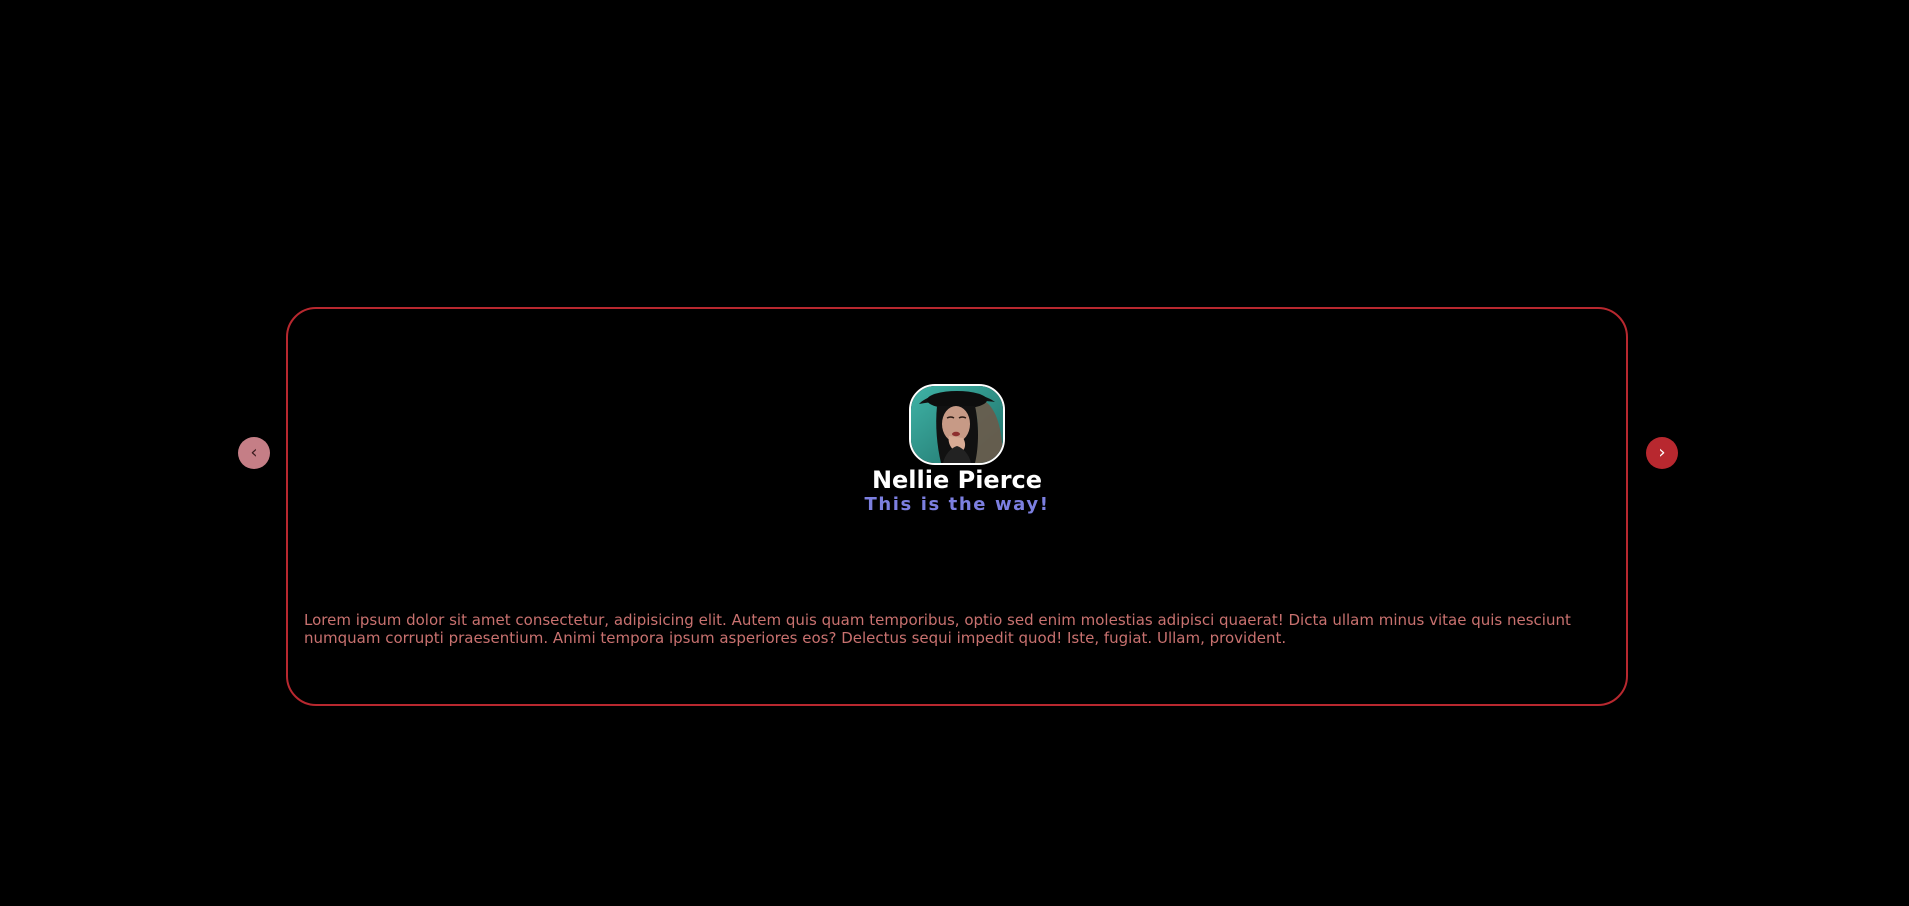 This screenshot has width=1909, height=906. I want to click on chevron-right-icon: ›, so click(1662, 452).